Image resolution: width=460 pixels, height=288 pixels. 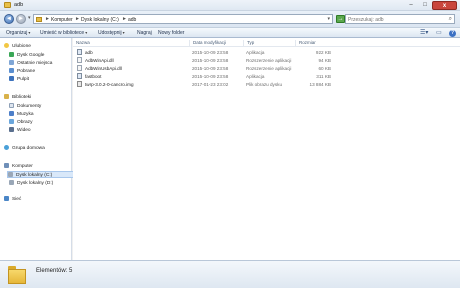 What do you see at coordinates (396, 19) in the screenshot?
I see `search-input` at bounding box center [396, 19].